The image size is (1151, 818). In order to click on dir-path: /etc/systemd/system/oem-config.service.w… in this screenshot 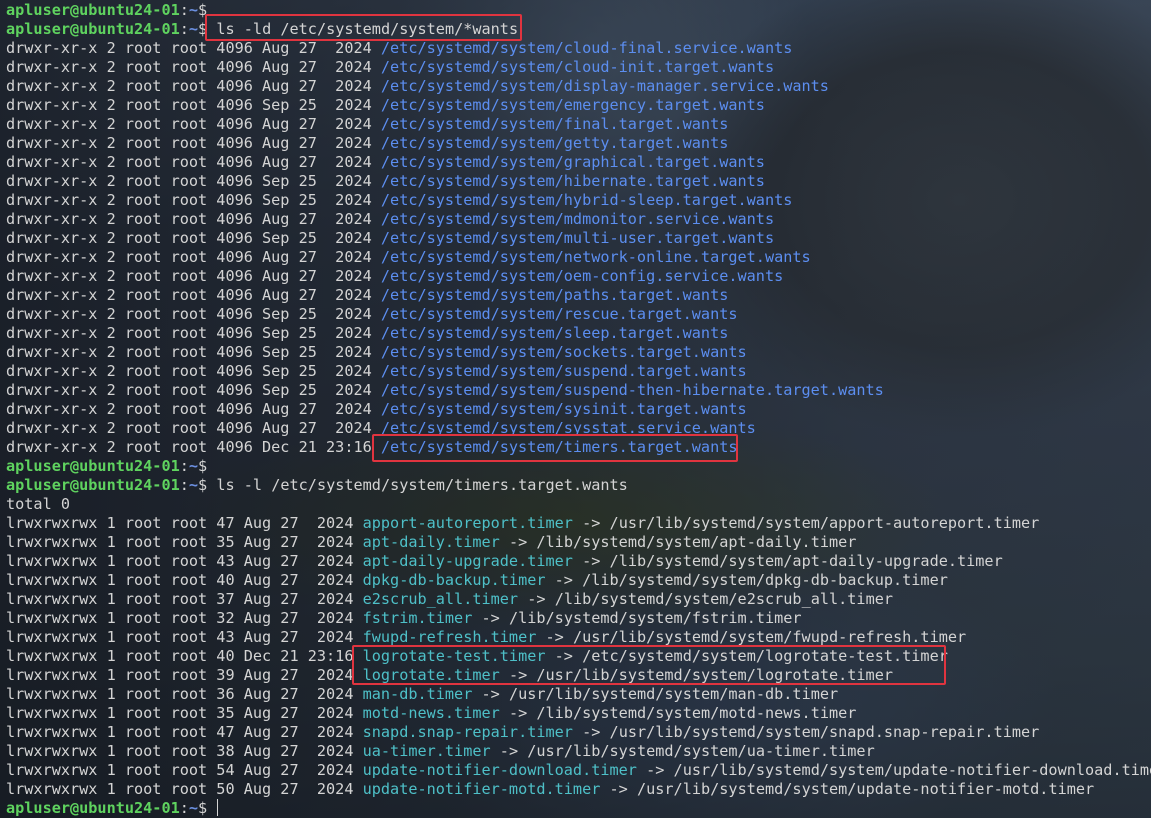, I will do `click(582, 276)`.